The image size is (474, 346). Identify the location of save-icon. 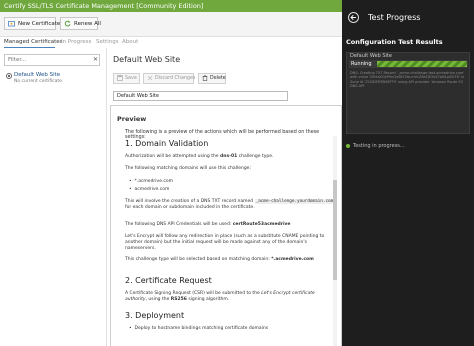
(120, 78).